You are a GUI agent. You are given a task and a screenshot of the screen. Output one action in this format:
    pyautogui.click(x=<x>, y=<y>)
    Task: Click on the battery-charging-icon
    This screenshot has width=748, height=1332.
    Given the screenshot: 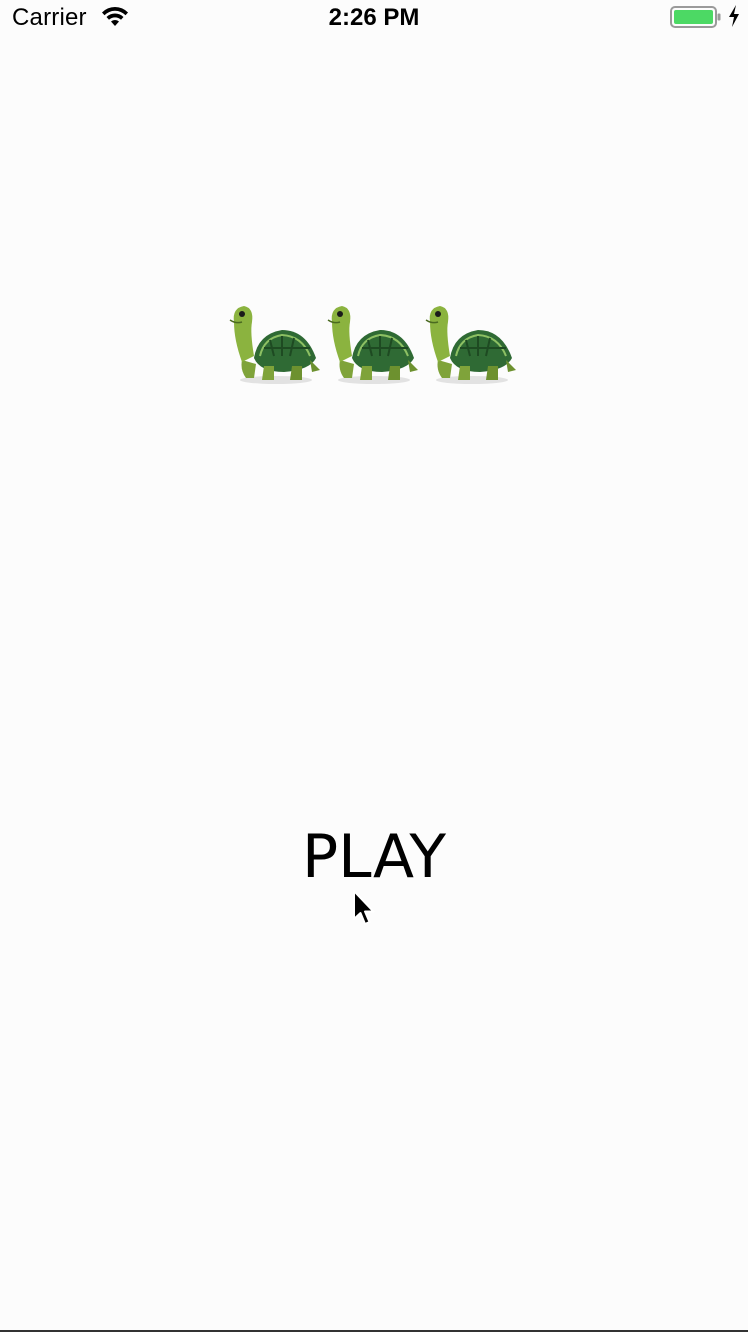 What is the action you would take?
    pyautogui.click(x=695, y=17)
    